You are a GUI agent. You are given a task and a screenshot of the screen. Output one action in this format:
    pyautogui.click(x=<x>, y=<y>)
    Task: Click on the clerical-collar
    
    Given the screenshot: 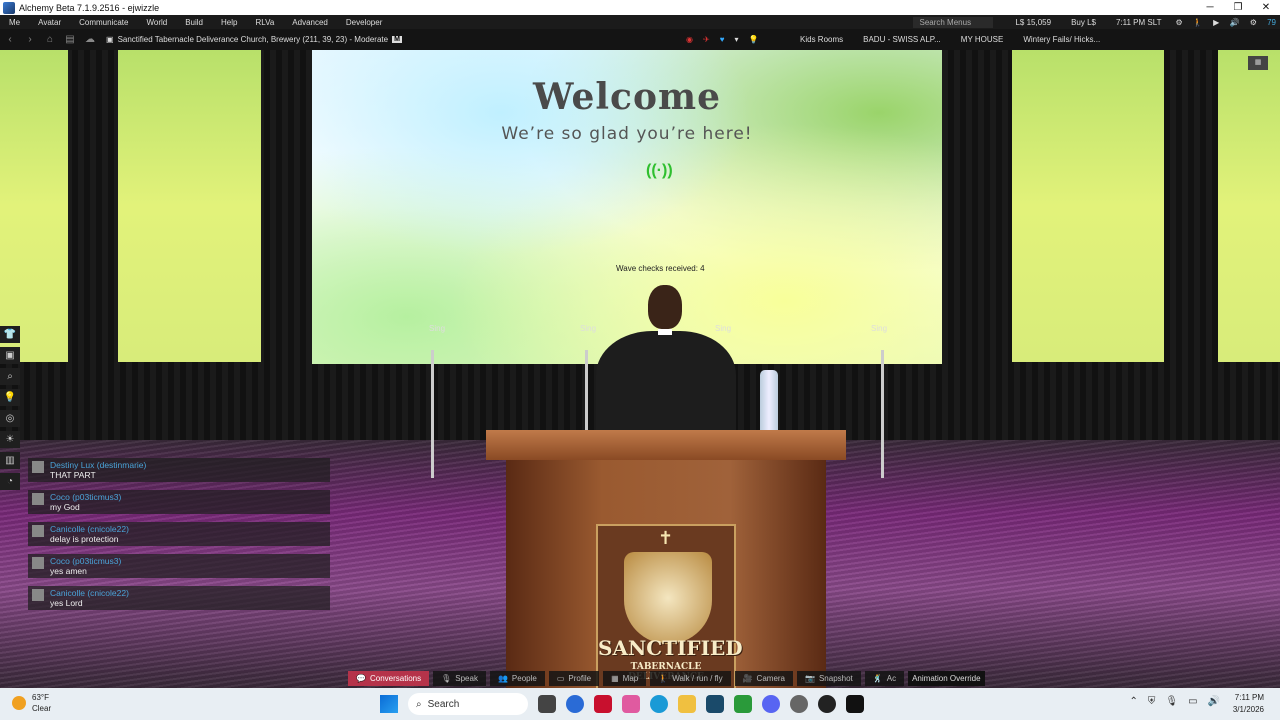 What is the action you would take?
    pyautogui.click(x=665, y=332)
    